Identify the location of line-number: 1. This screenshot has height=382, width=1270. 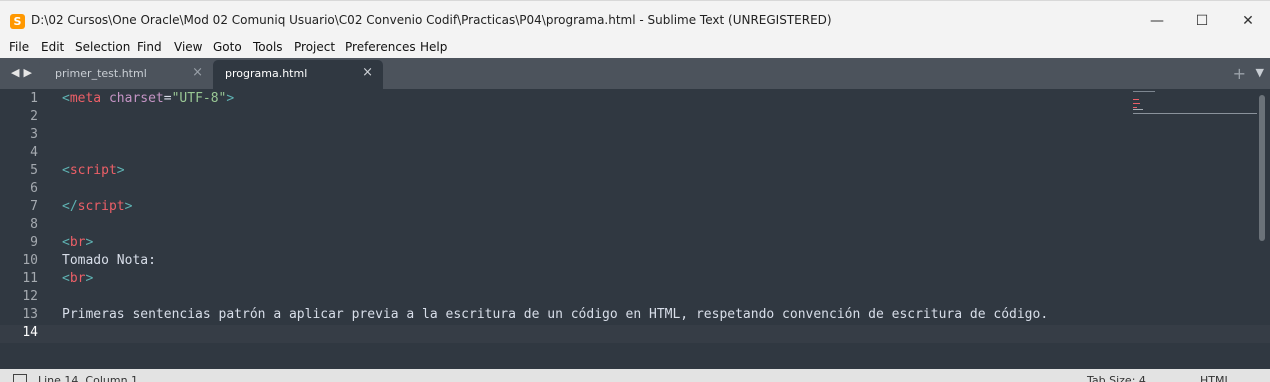
(34, 98).